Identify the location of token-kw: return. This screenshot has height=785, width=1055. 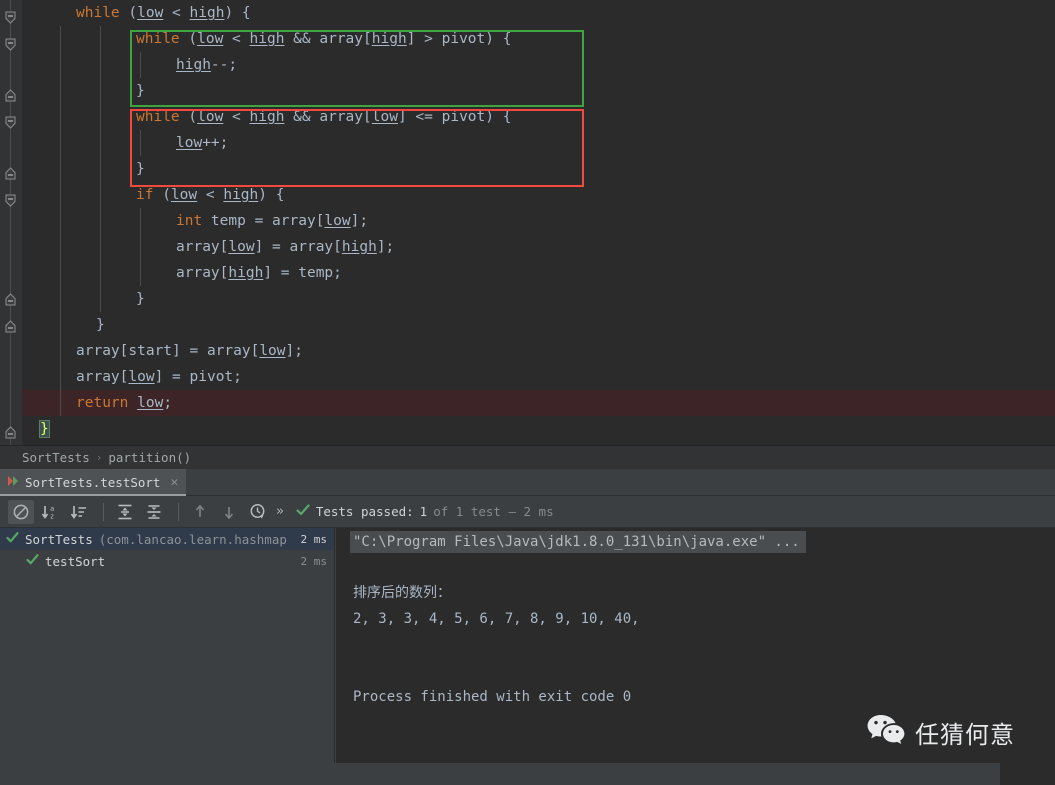
(102, 403).